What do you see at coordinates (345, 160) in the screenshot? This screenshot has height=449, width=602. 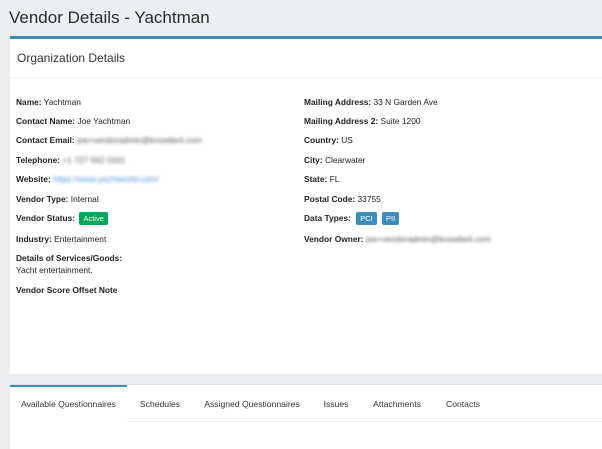 I see `city-value: Clearwater` at bounding box center [345, 160].